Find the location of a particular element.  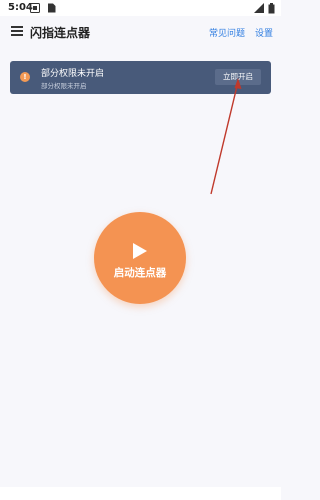

signal-icon is located at coordinates (259, 8).